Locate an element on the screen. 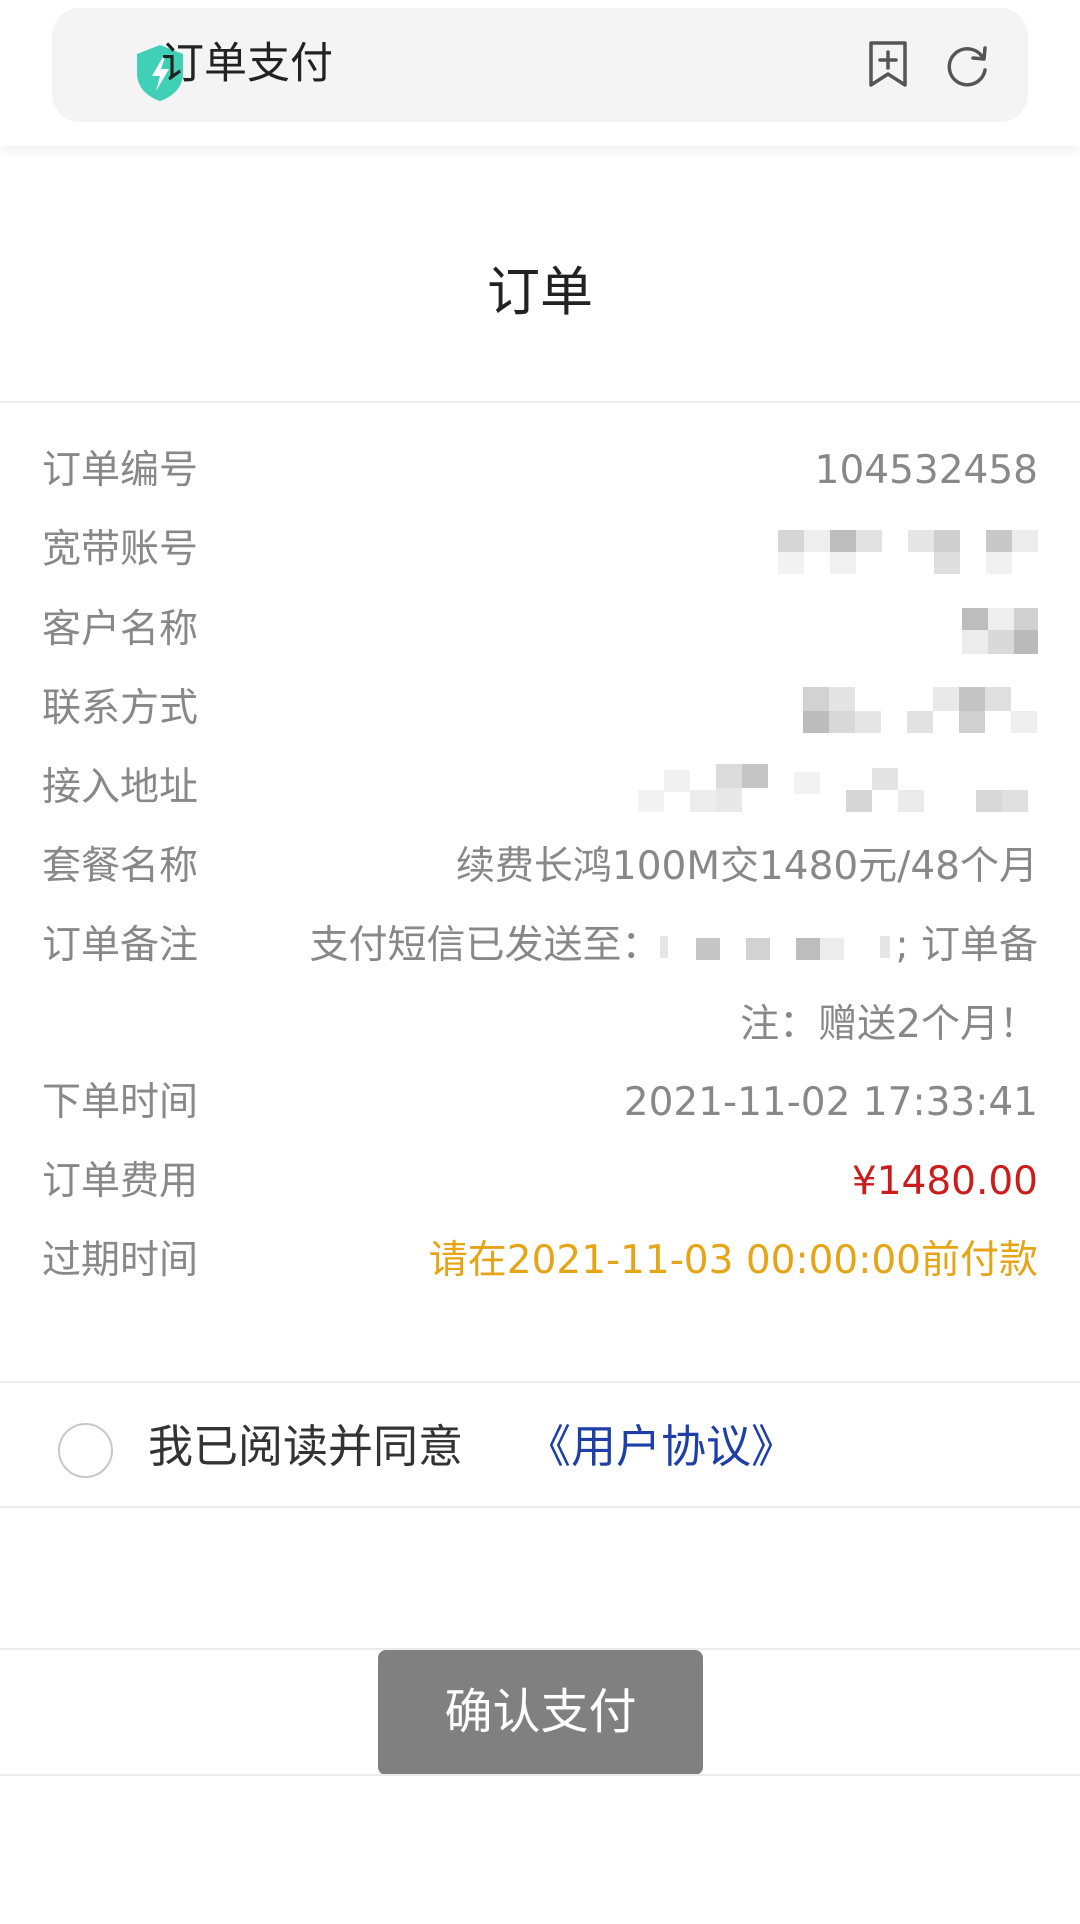  contact-label: 联系方式 is located at coordinates (120, 708).